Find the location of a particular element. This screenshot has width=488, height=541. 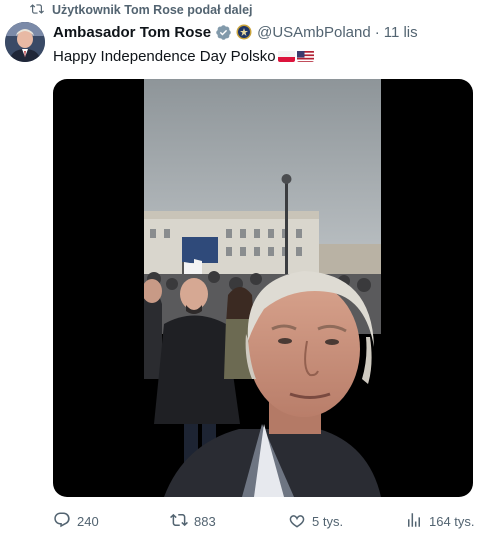

repost-button: 883 is located at coordinates (193, 521).